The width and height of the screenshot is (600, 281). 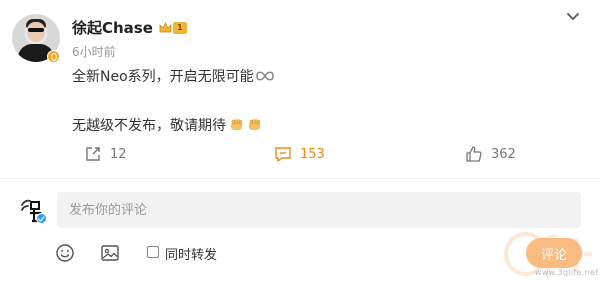 I want to click on image-icon, so click(x=110, y=253).